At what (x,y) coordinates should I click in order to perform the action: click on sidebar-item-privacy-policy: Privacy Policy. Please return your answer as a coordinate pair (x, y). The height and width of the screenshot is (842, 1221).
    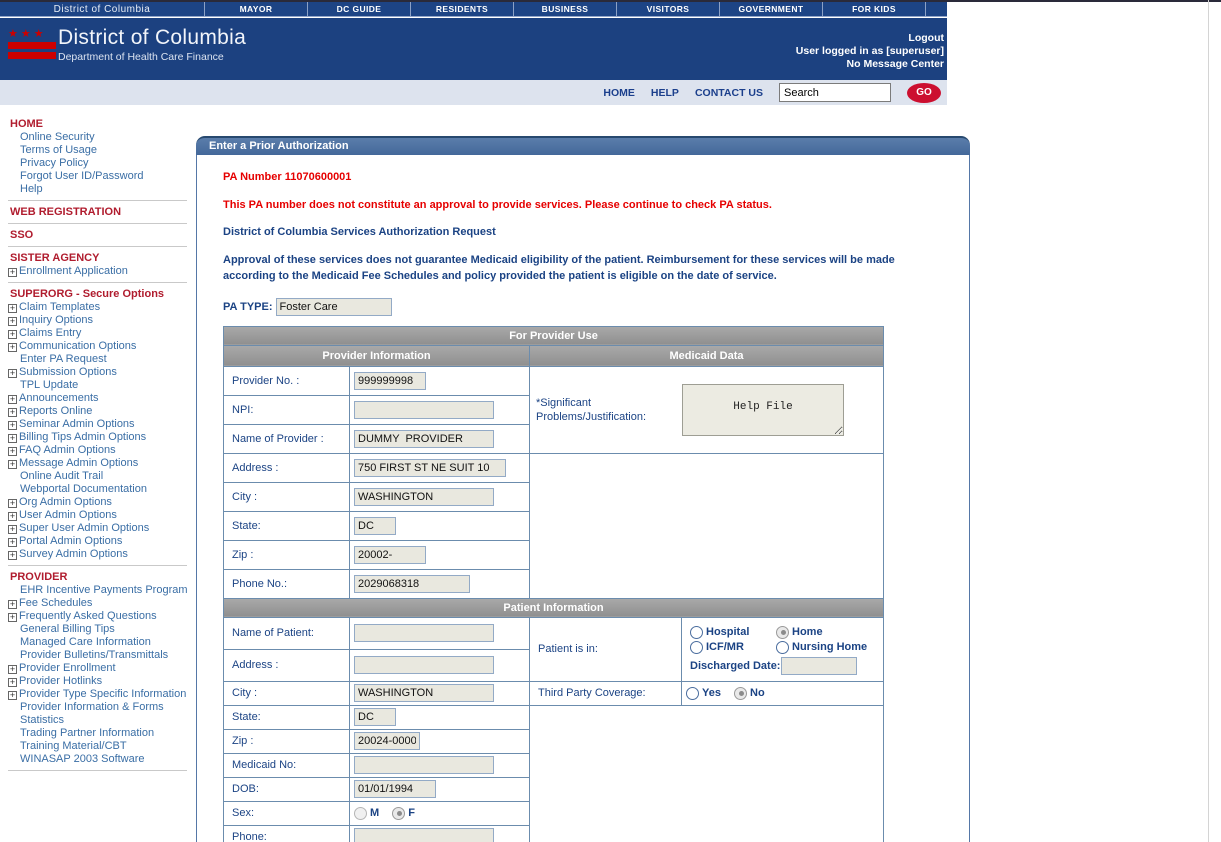
    Looking at the image, I should click on (99, 163).